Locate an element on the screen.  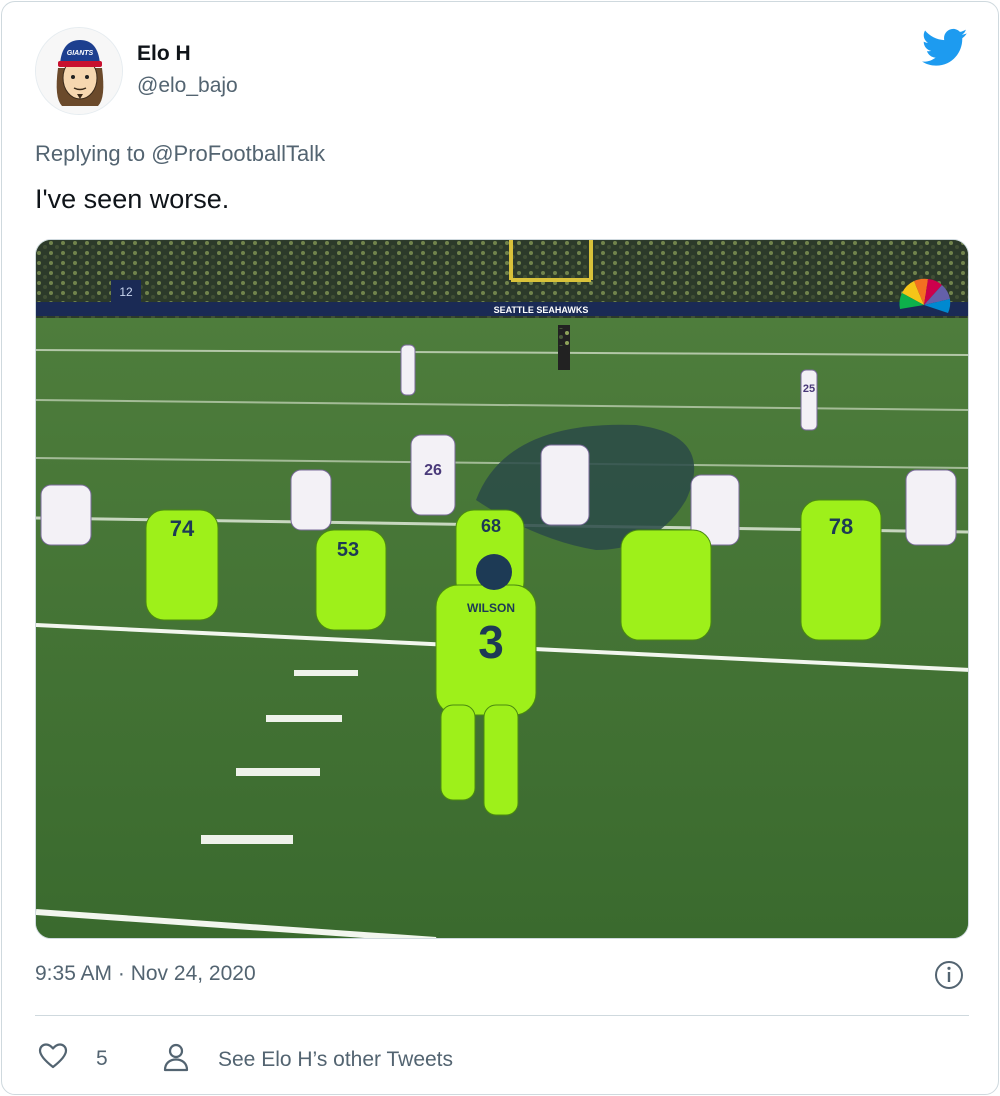
like-count: 5 is located at coordinates (102, 1058).